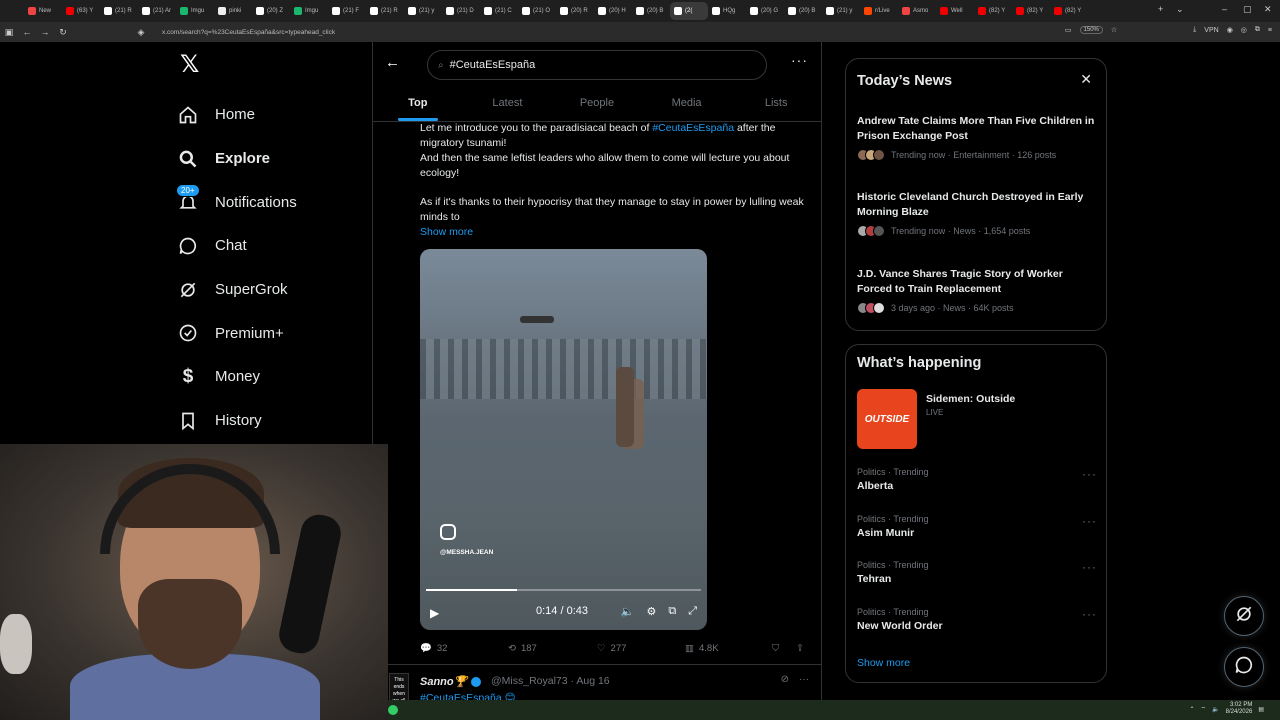  What do you see at coordinates (563, 439) in the screenshot?
I see `video-player: @MESSHA.JEAN ▶ 0:14 / 0:43 🔈 ⚙ ⧉ ⤢` at bounding box center [563, 439].